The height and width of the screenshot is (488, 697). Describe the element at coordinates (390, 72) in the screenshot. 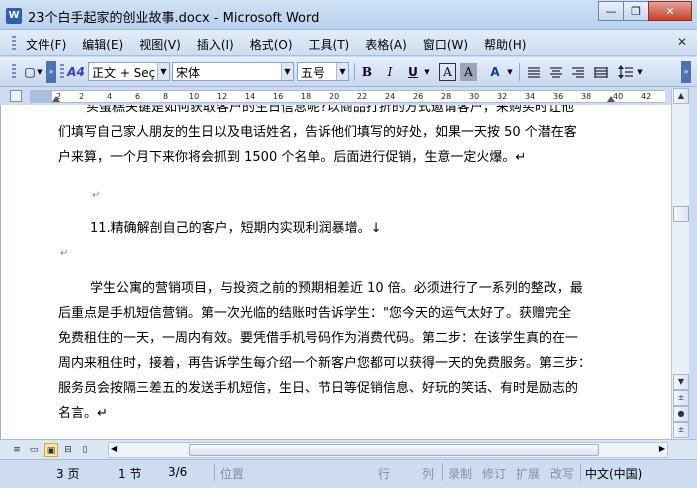

I see `italic-button: I` at that location.